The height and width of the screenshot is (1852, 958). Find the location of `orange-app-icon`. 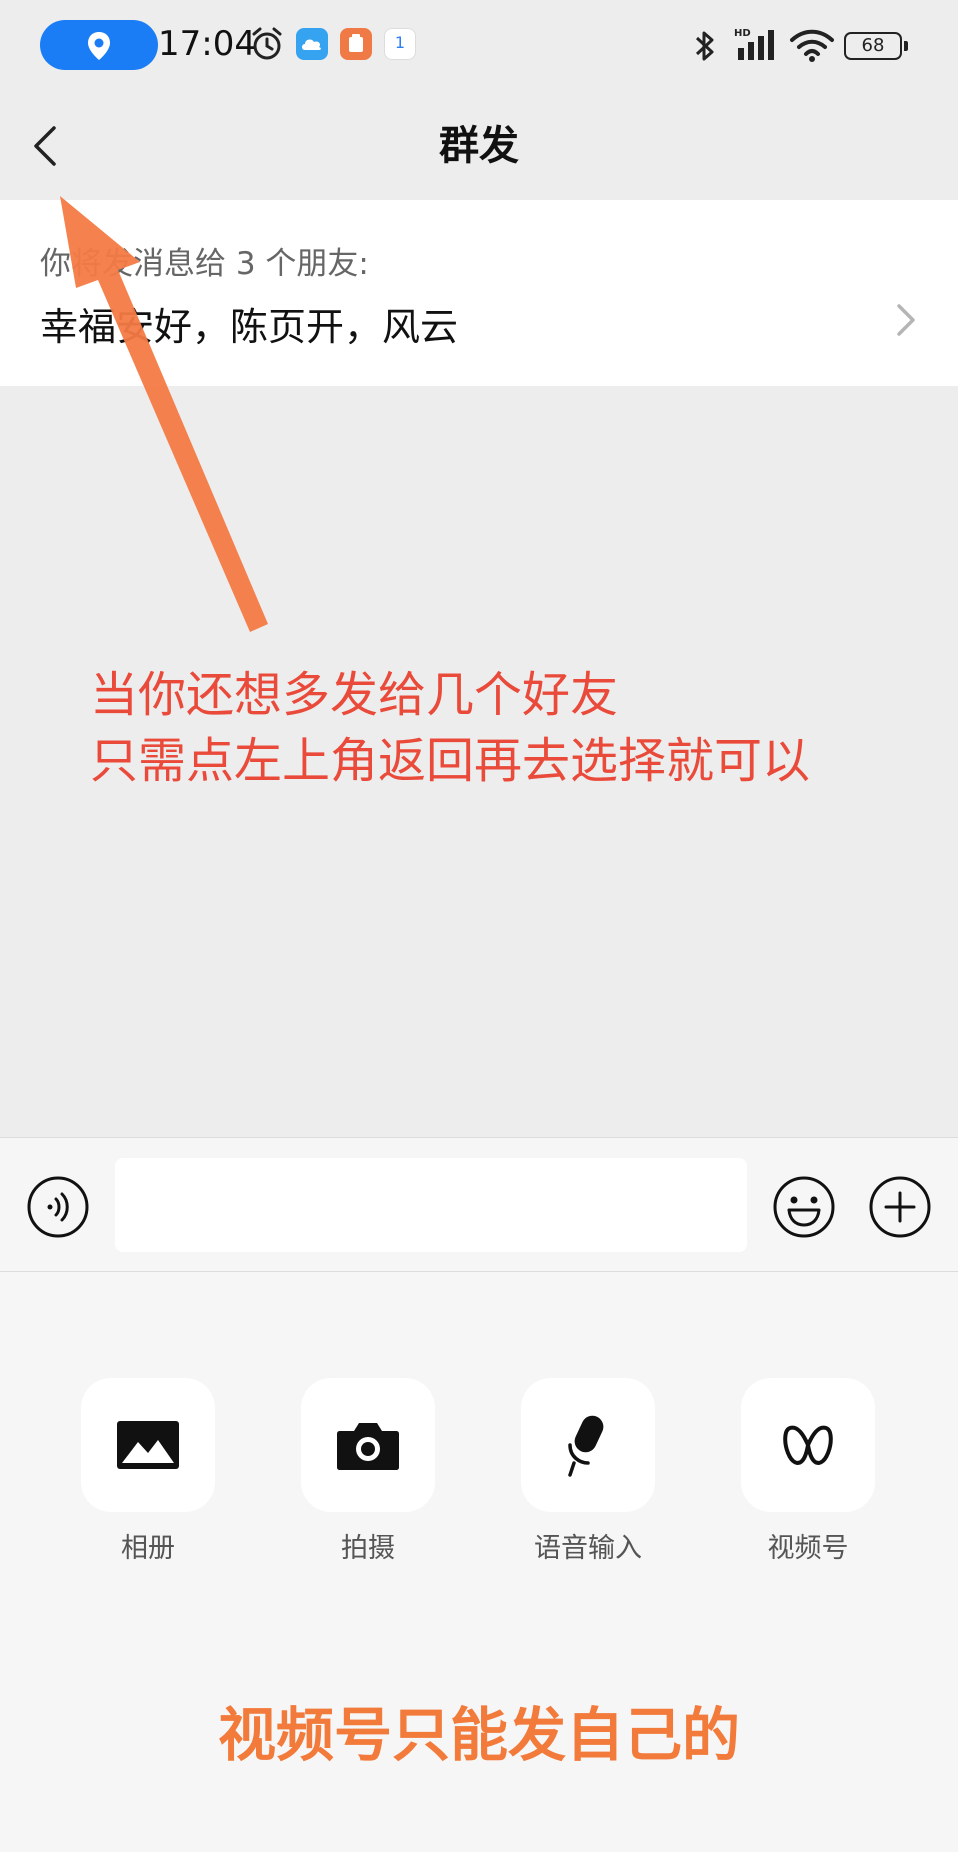

orange-app-icon is located at coordinates (356, 44).